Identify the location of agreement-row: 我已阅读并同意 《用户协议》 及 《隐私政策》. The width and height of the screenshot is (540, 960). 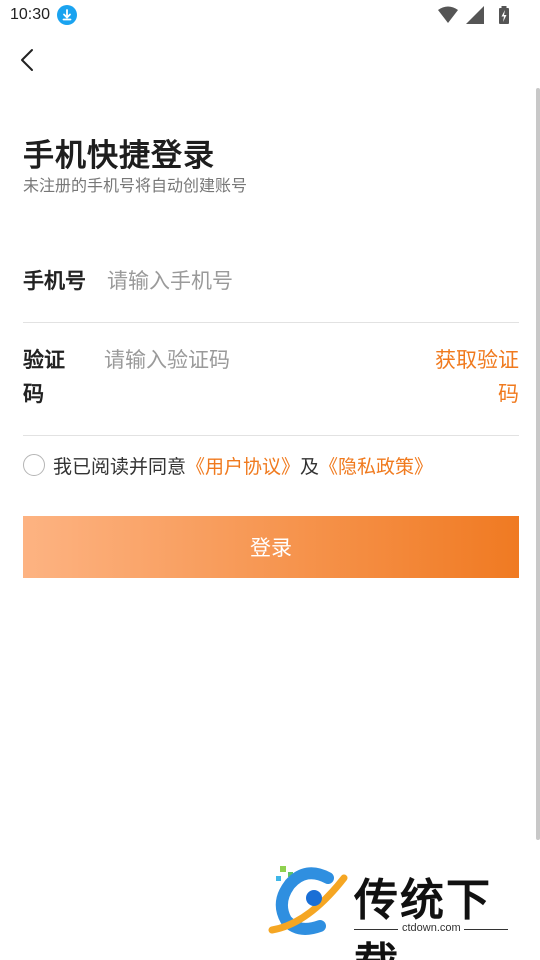
(228, 465).